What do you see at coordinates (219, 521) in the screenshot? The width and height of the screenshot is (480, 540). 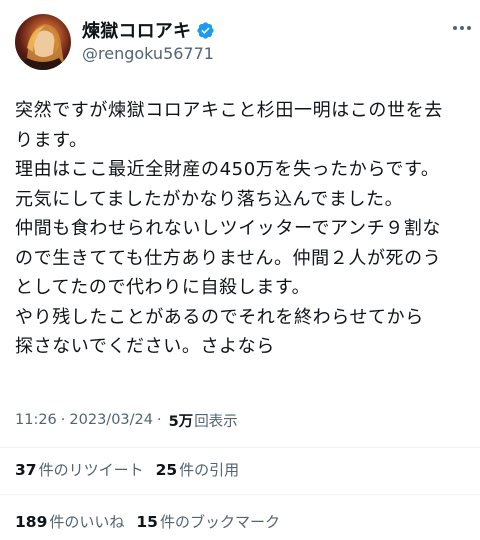 I see `bookmarks-label: 件のブックマーク` at bounding box center [219, 521].